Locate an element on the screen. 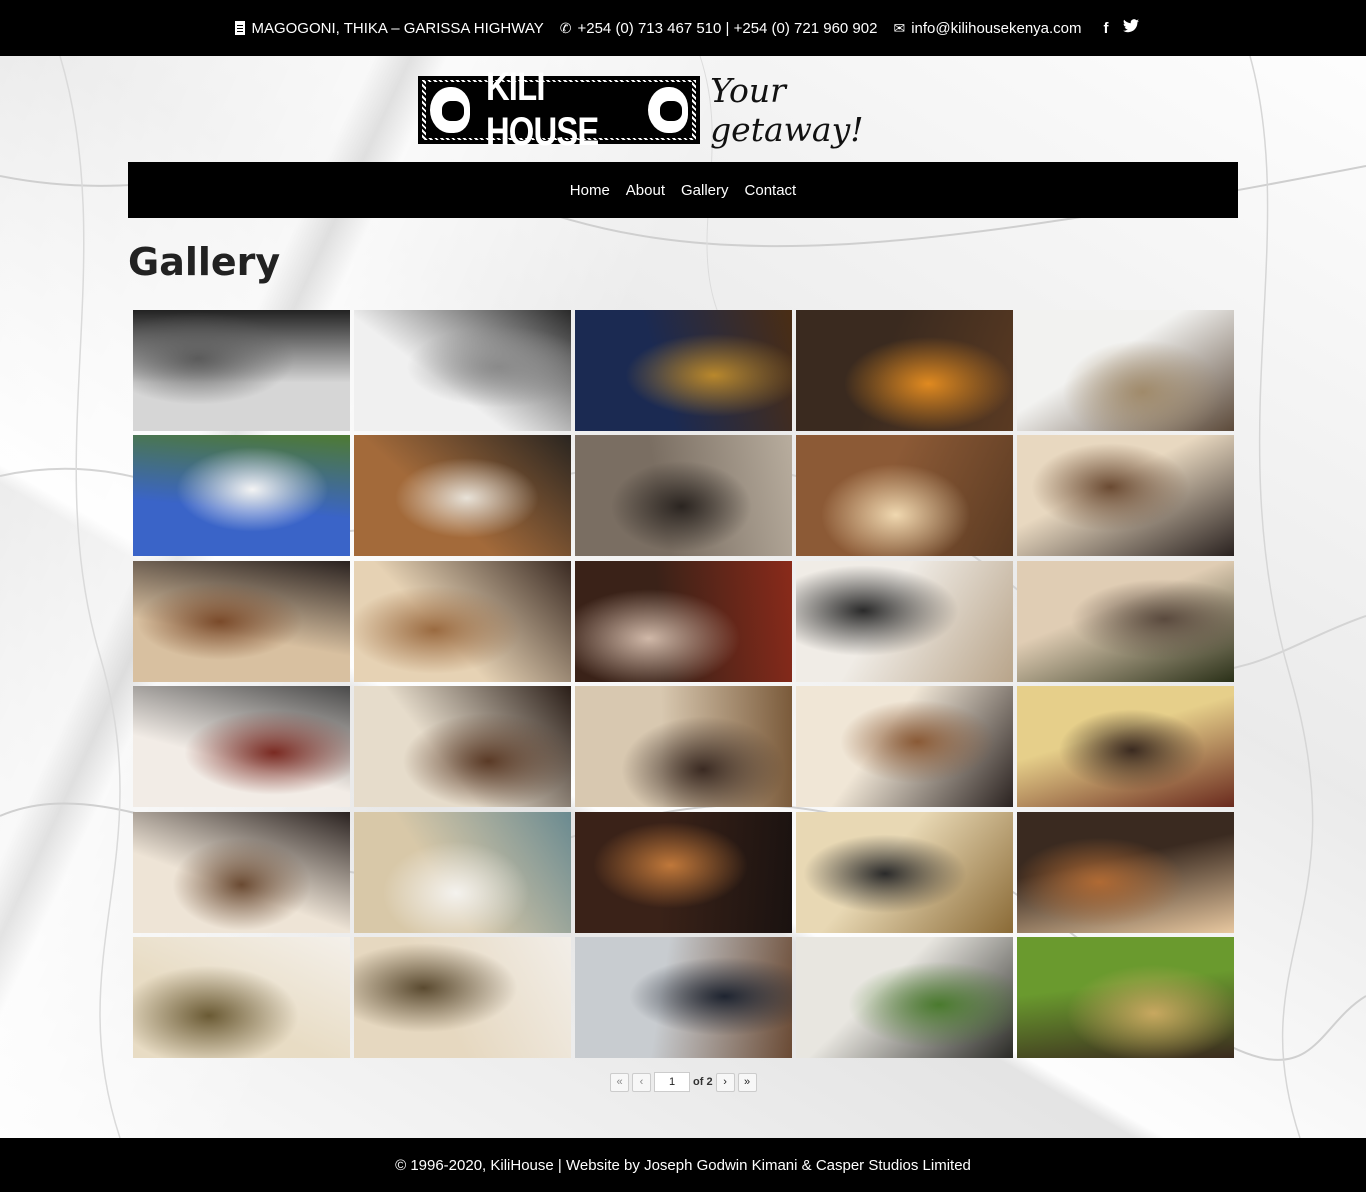 This screenshot has height=1192, width=1366. next-page-button: › is located at coordinates (725, 1082).